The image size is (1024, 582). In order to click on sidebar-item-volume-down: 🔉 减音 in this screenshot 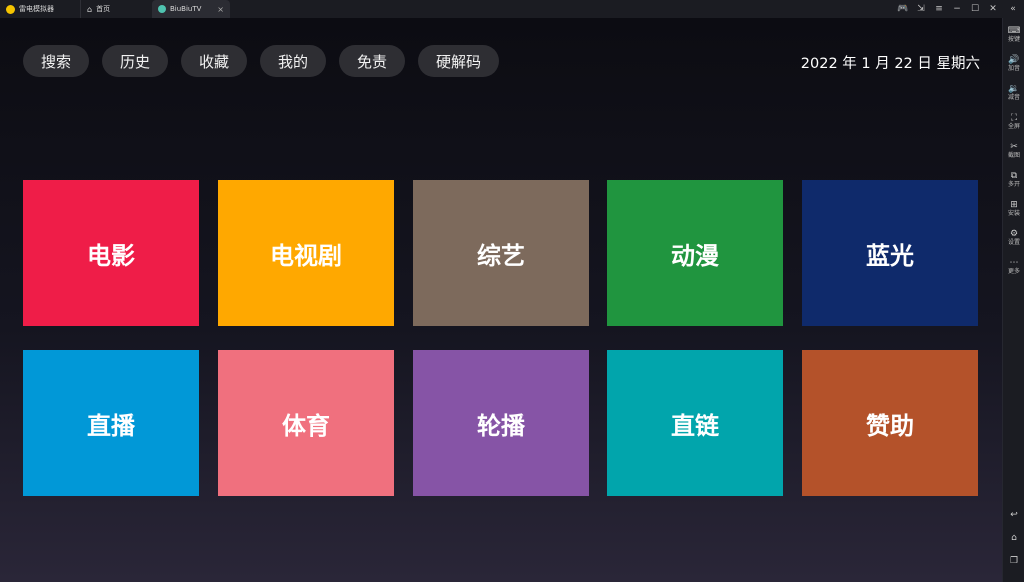, I will do `click(1013, 93)`.